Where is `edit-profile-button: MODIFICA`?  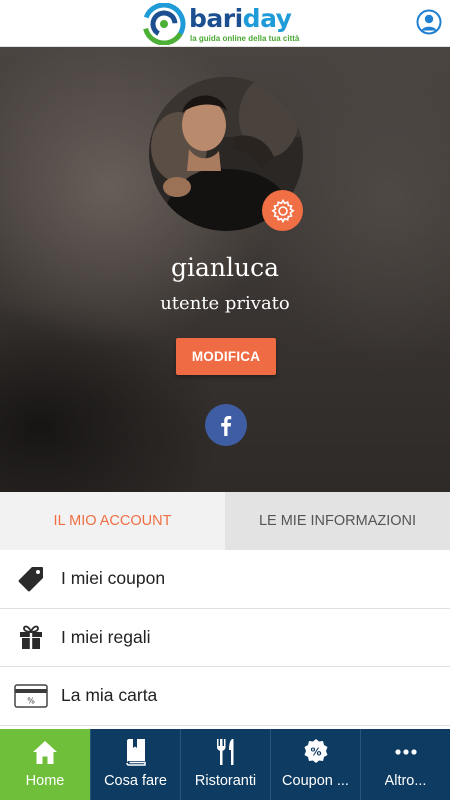 edit-profile-button: MODIFICA is located at coordinates (226, 356).